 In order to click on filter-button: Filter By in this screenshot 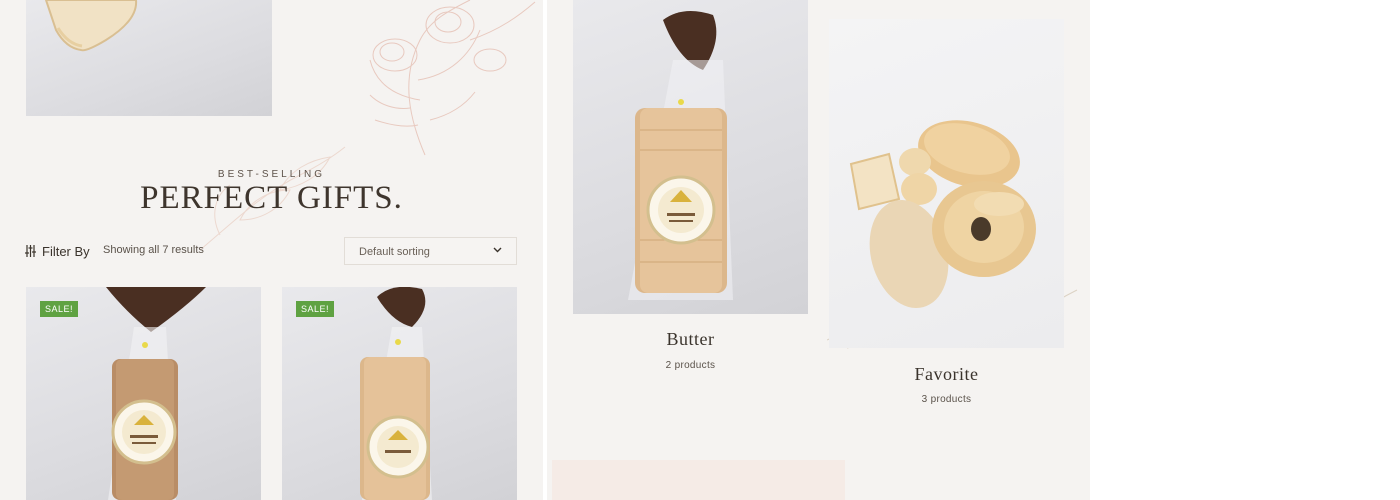, I will do `click(57, 251)`.